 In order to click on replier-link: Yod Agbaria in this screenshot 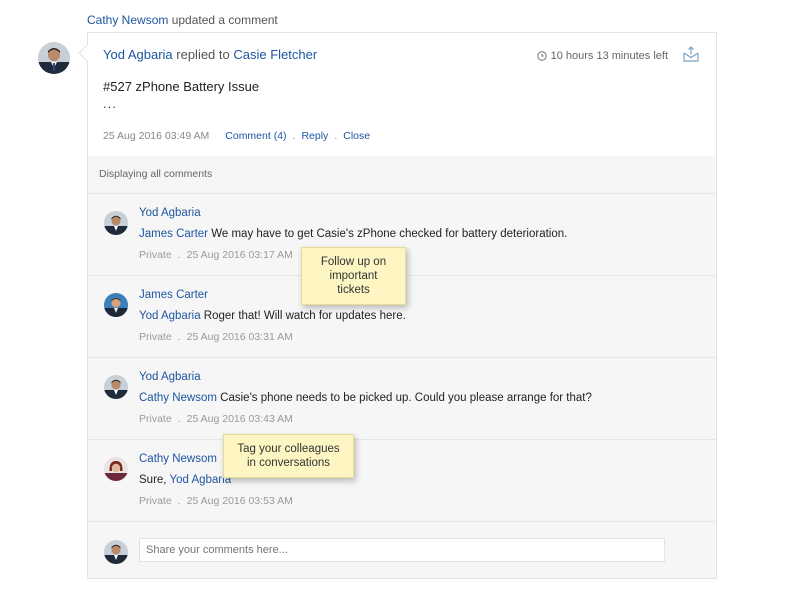, I will do `click(138, 54)`.